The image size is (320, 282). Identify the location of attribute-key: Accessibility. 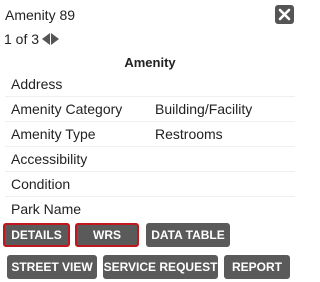
(77, 159).